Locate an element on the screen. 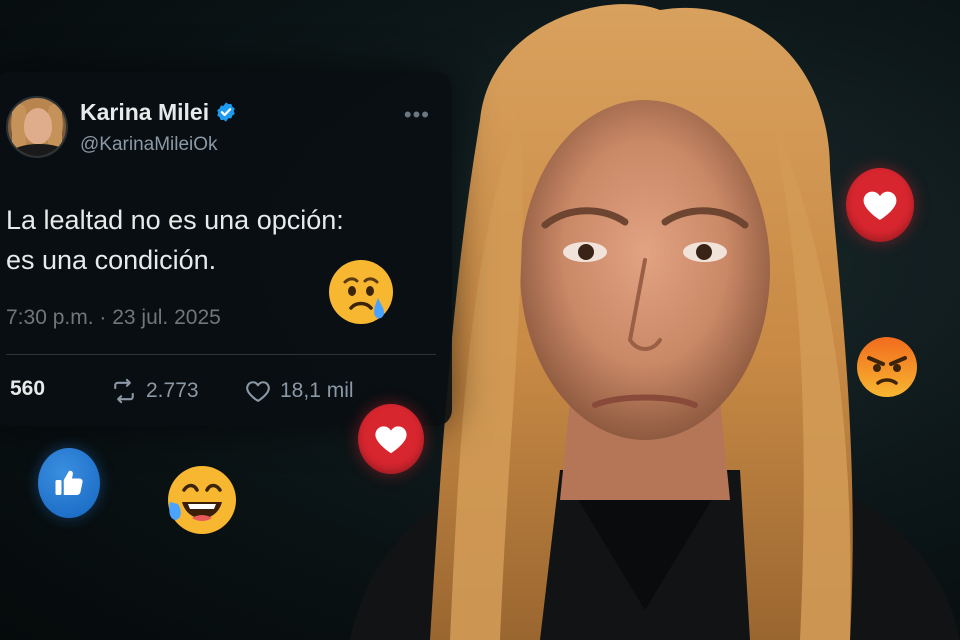 Image resolution: width=960 pixels, height=640 pixels. author-info: Karina Milei @KarinaMileiOk is located at coordinates (158, 127).